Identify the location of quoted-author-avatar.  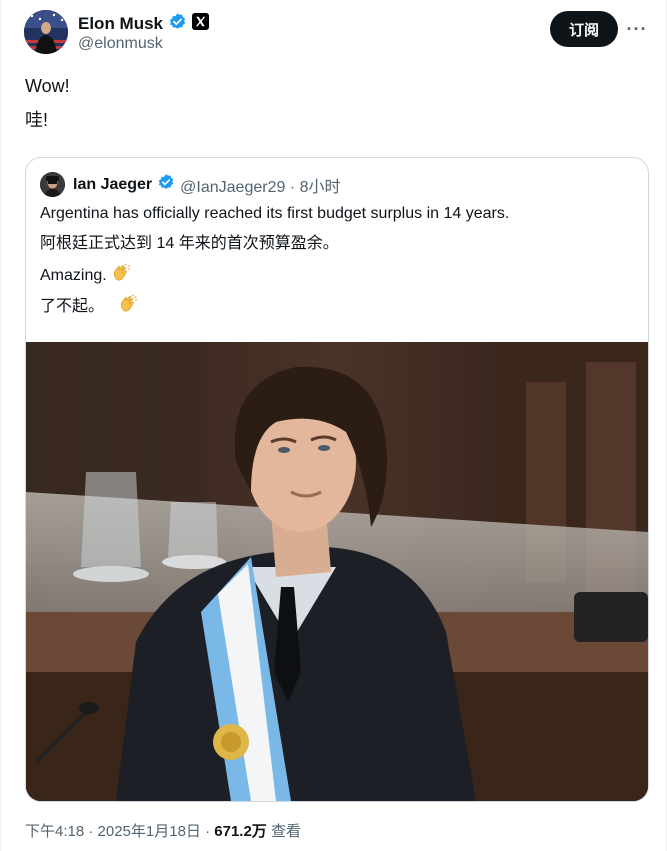
(52, 184).